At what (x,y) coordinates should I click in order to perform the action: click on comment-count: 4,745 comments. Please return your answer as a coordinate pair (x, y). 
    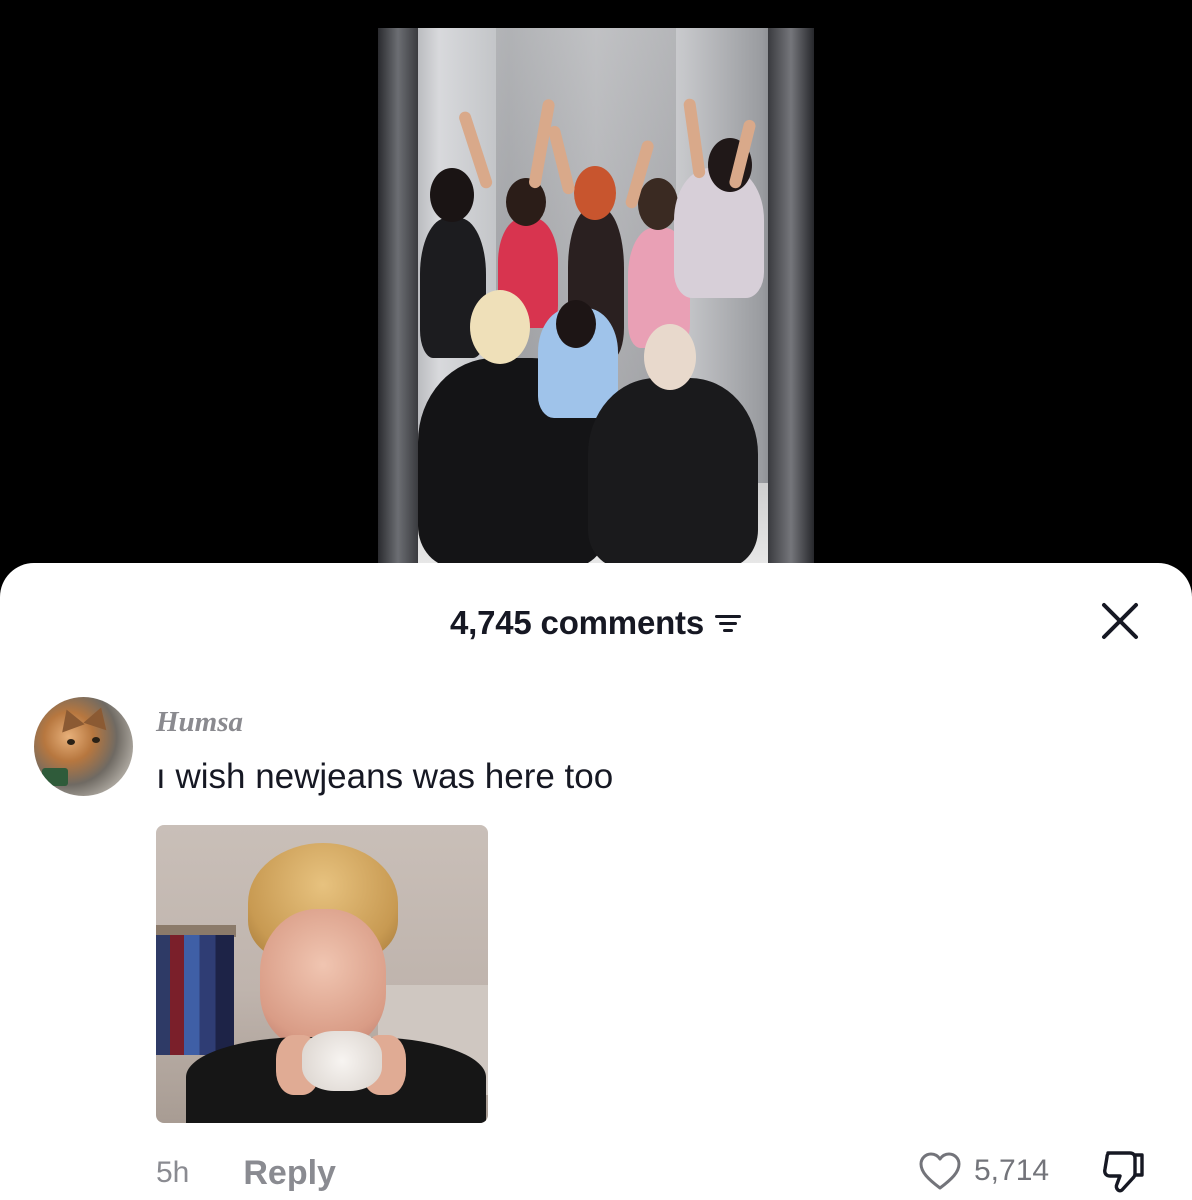
    Looking at the image, I should click on (577, 622).